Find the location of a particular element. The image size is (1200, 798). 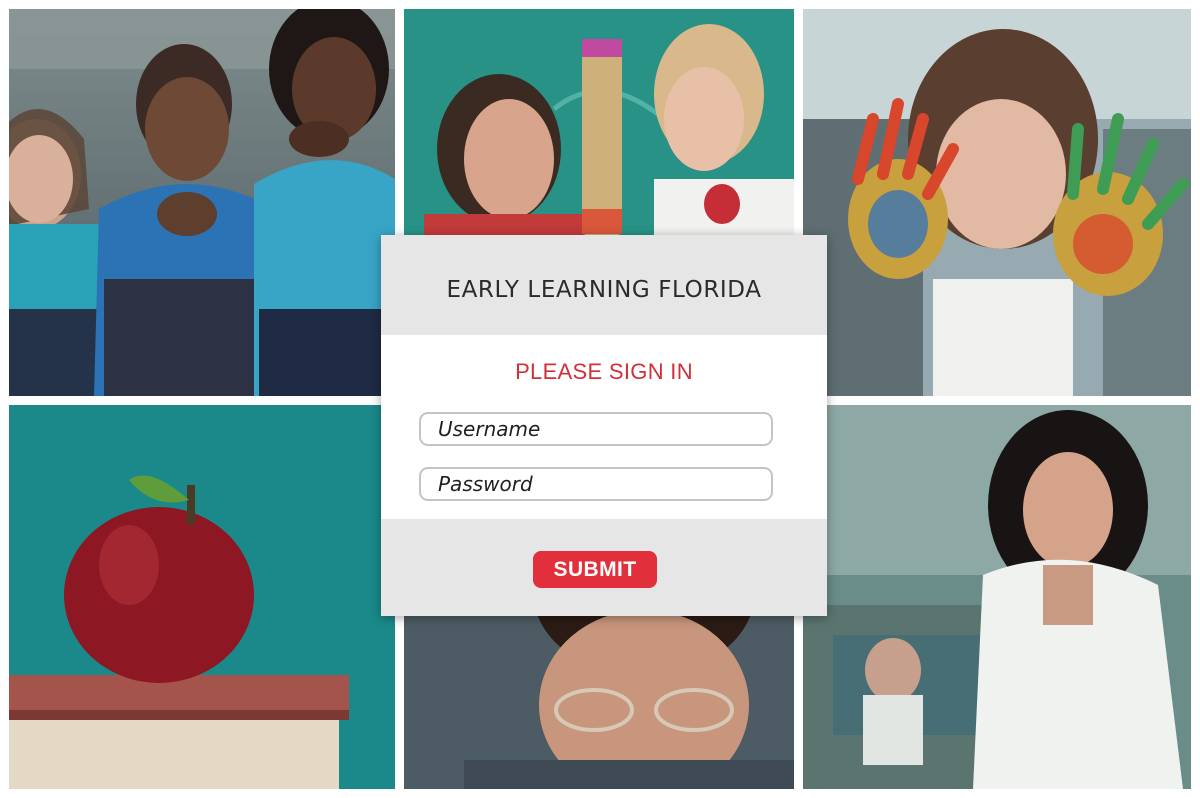

app-title: EARLY LEARNING FLORIDA is located at coordinates (604, 290).